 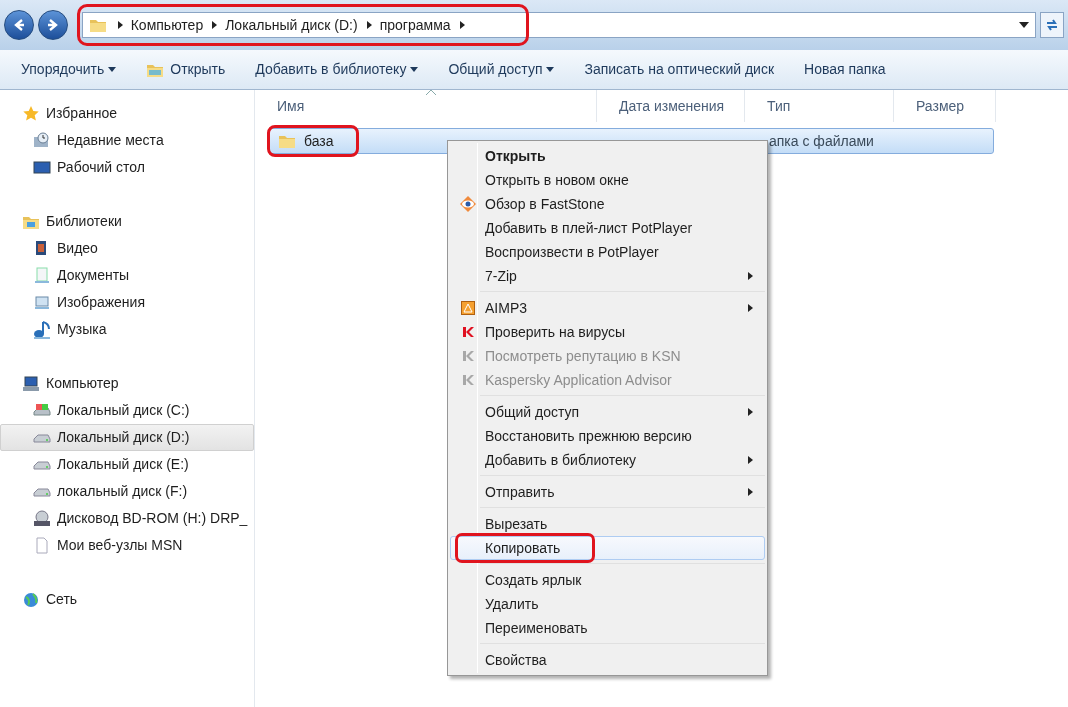 I want to click on file-type: апка с файлами, so click(x=821, y=141).